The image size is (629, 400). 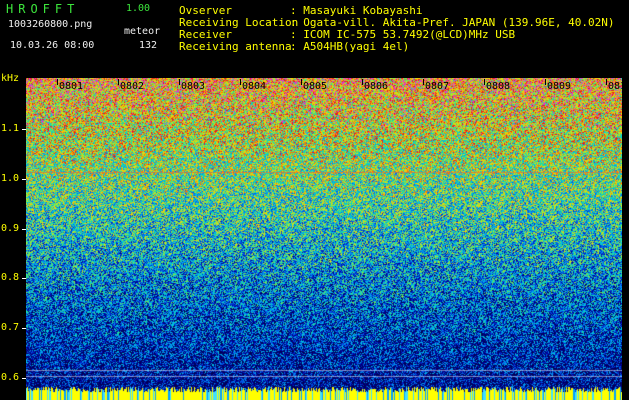 What do you see at coordinates (10, 178) in the screenshot?
I see `y-tick-label: 1.0` at bounding box center [10, 178].